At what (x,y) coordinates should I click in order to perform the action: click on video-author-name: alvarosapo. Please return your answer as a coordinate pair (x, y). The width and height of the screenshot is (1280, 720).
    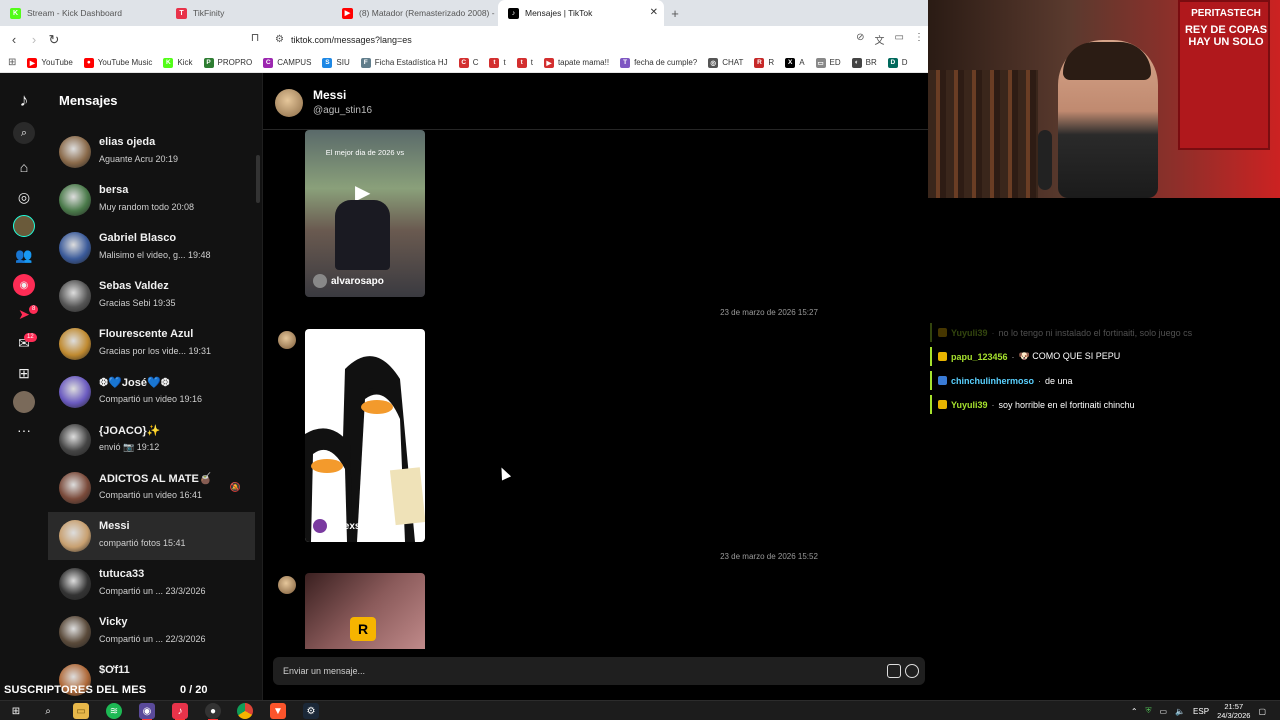
    Looking at the image, I should click on (357, 281).